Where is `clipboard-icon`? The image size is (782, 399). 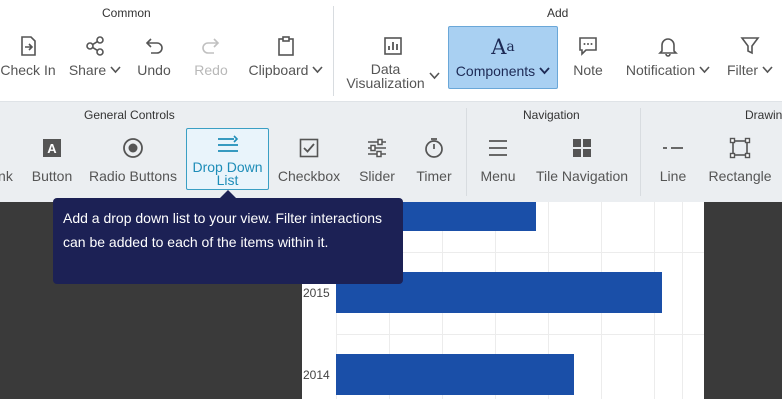
clipboard-icon is located at coordinates (286, 46).